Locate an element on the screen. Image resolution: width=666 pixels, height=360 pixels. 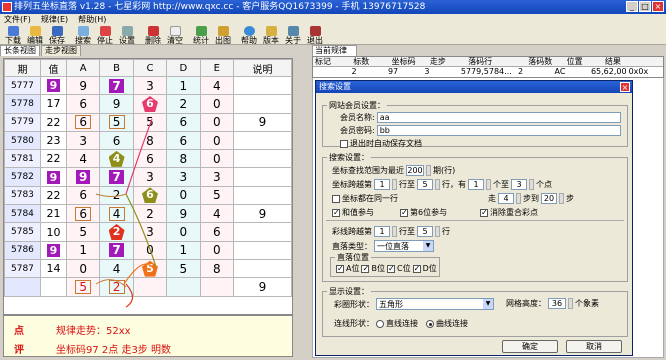
dialog-close-button: × is located at coordinates (625, 87).